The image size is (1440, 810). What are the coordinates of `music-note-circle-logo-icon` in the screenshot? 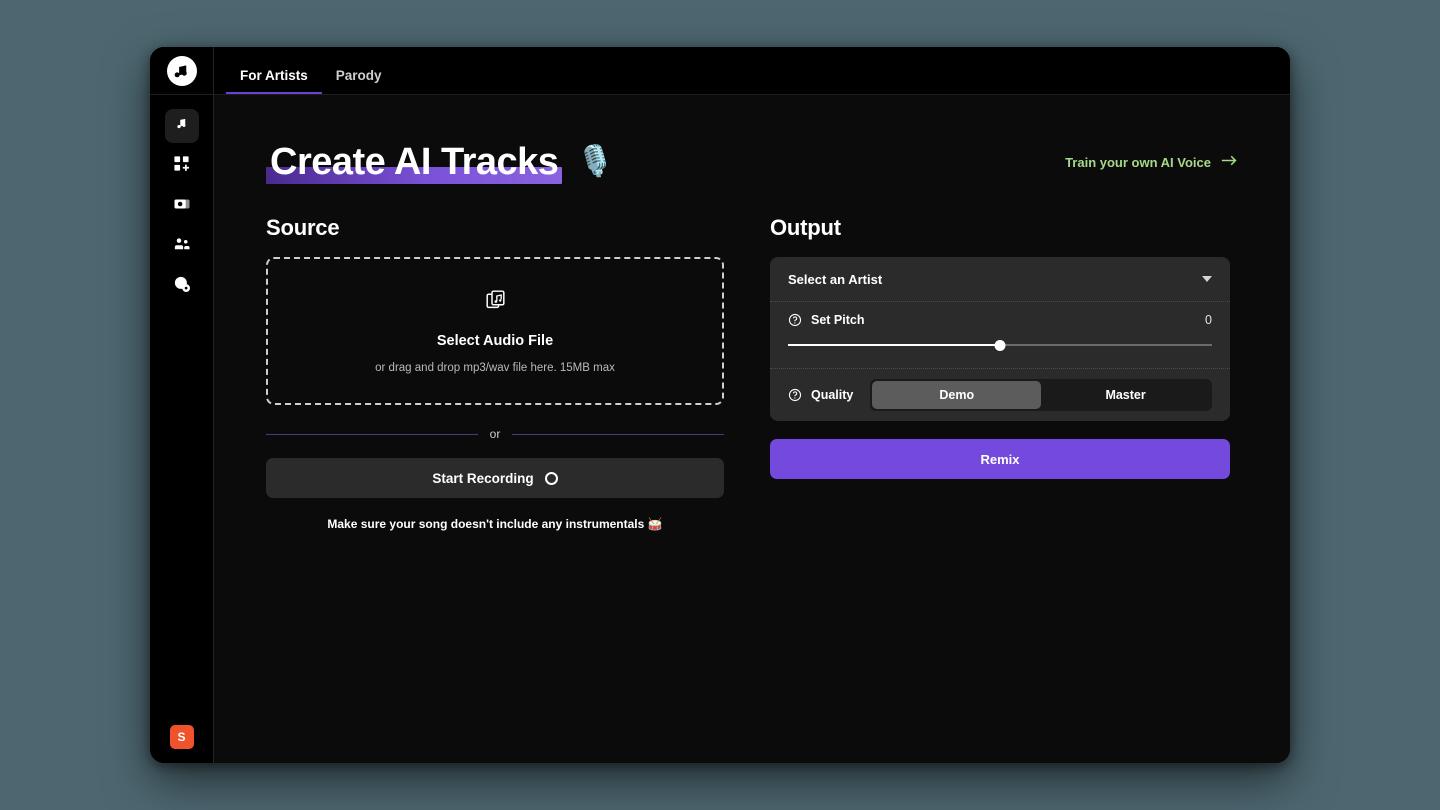 It's located at (181, 70).